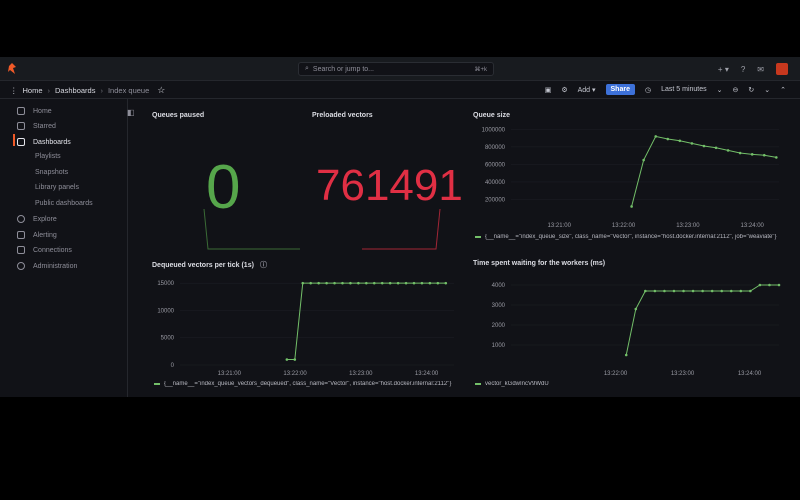 Image resolution: width=800 pixels, height=500 pixels. What do you see at coordinates (736, 90) in the screenshot?
I see `zoom-out-icon: ⊖` at bounding box center [736, 90].